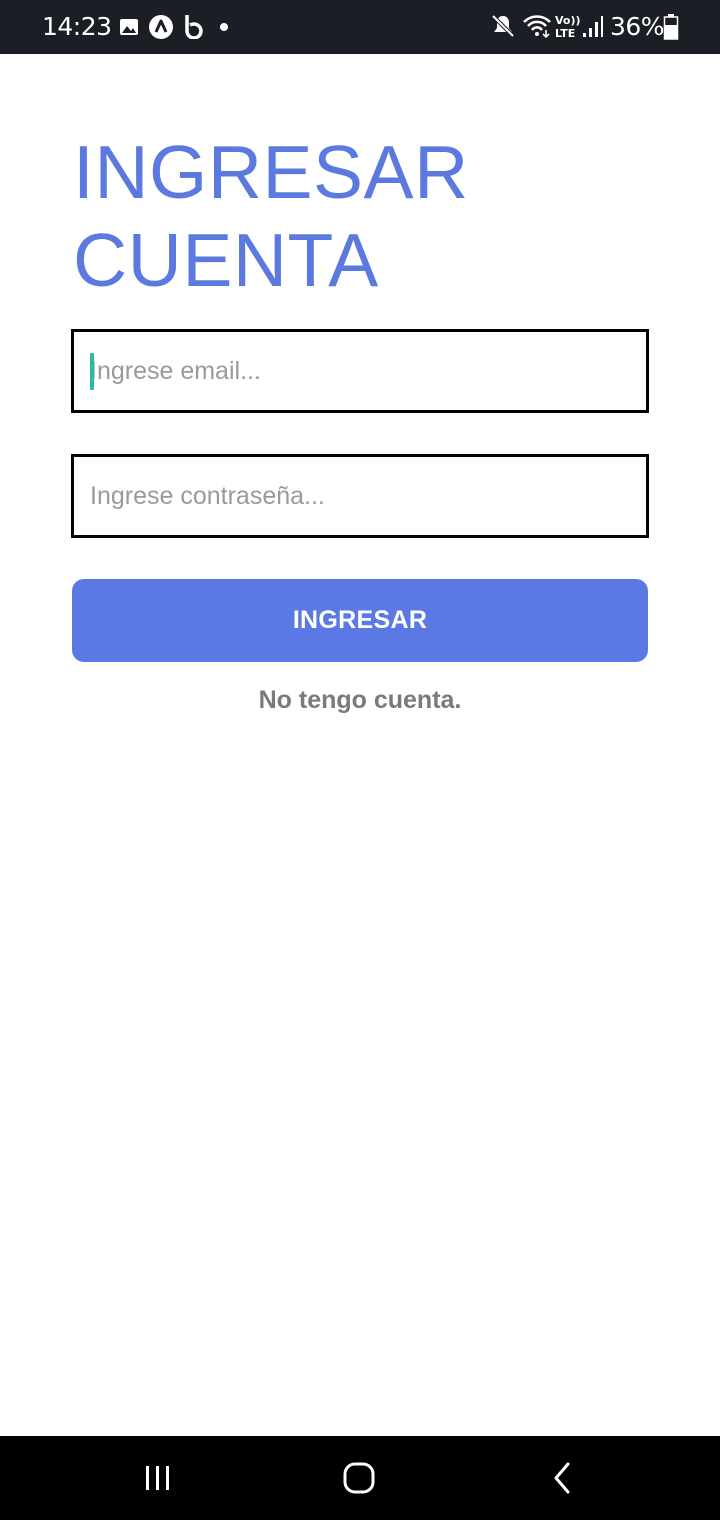 This screenshot has width=720, height=1520. Describe the element at coordinates (360, 700) in the screenshot. I see `register-link: No tengo cuenta.` at that location.